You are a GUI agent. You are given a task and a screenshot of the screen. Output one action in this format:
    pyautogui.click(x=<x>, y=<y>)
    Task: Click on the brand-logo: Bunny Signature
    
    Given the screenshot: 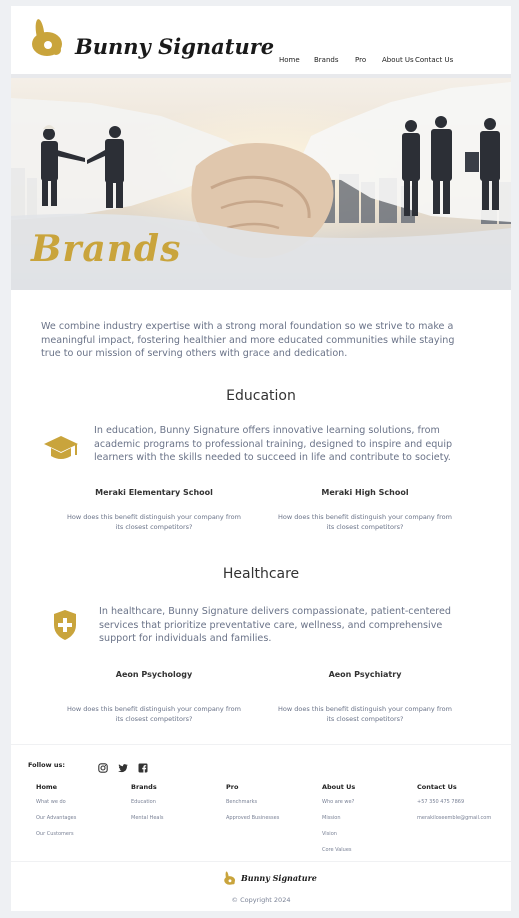 What is the action you would take?
    pyautogui.click(x=148, y=40)
    